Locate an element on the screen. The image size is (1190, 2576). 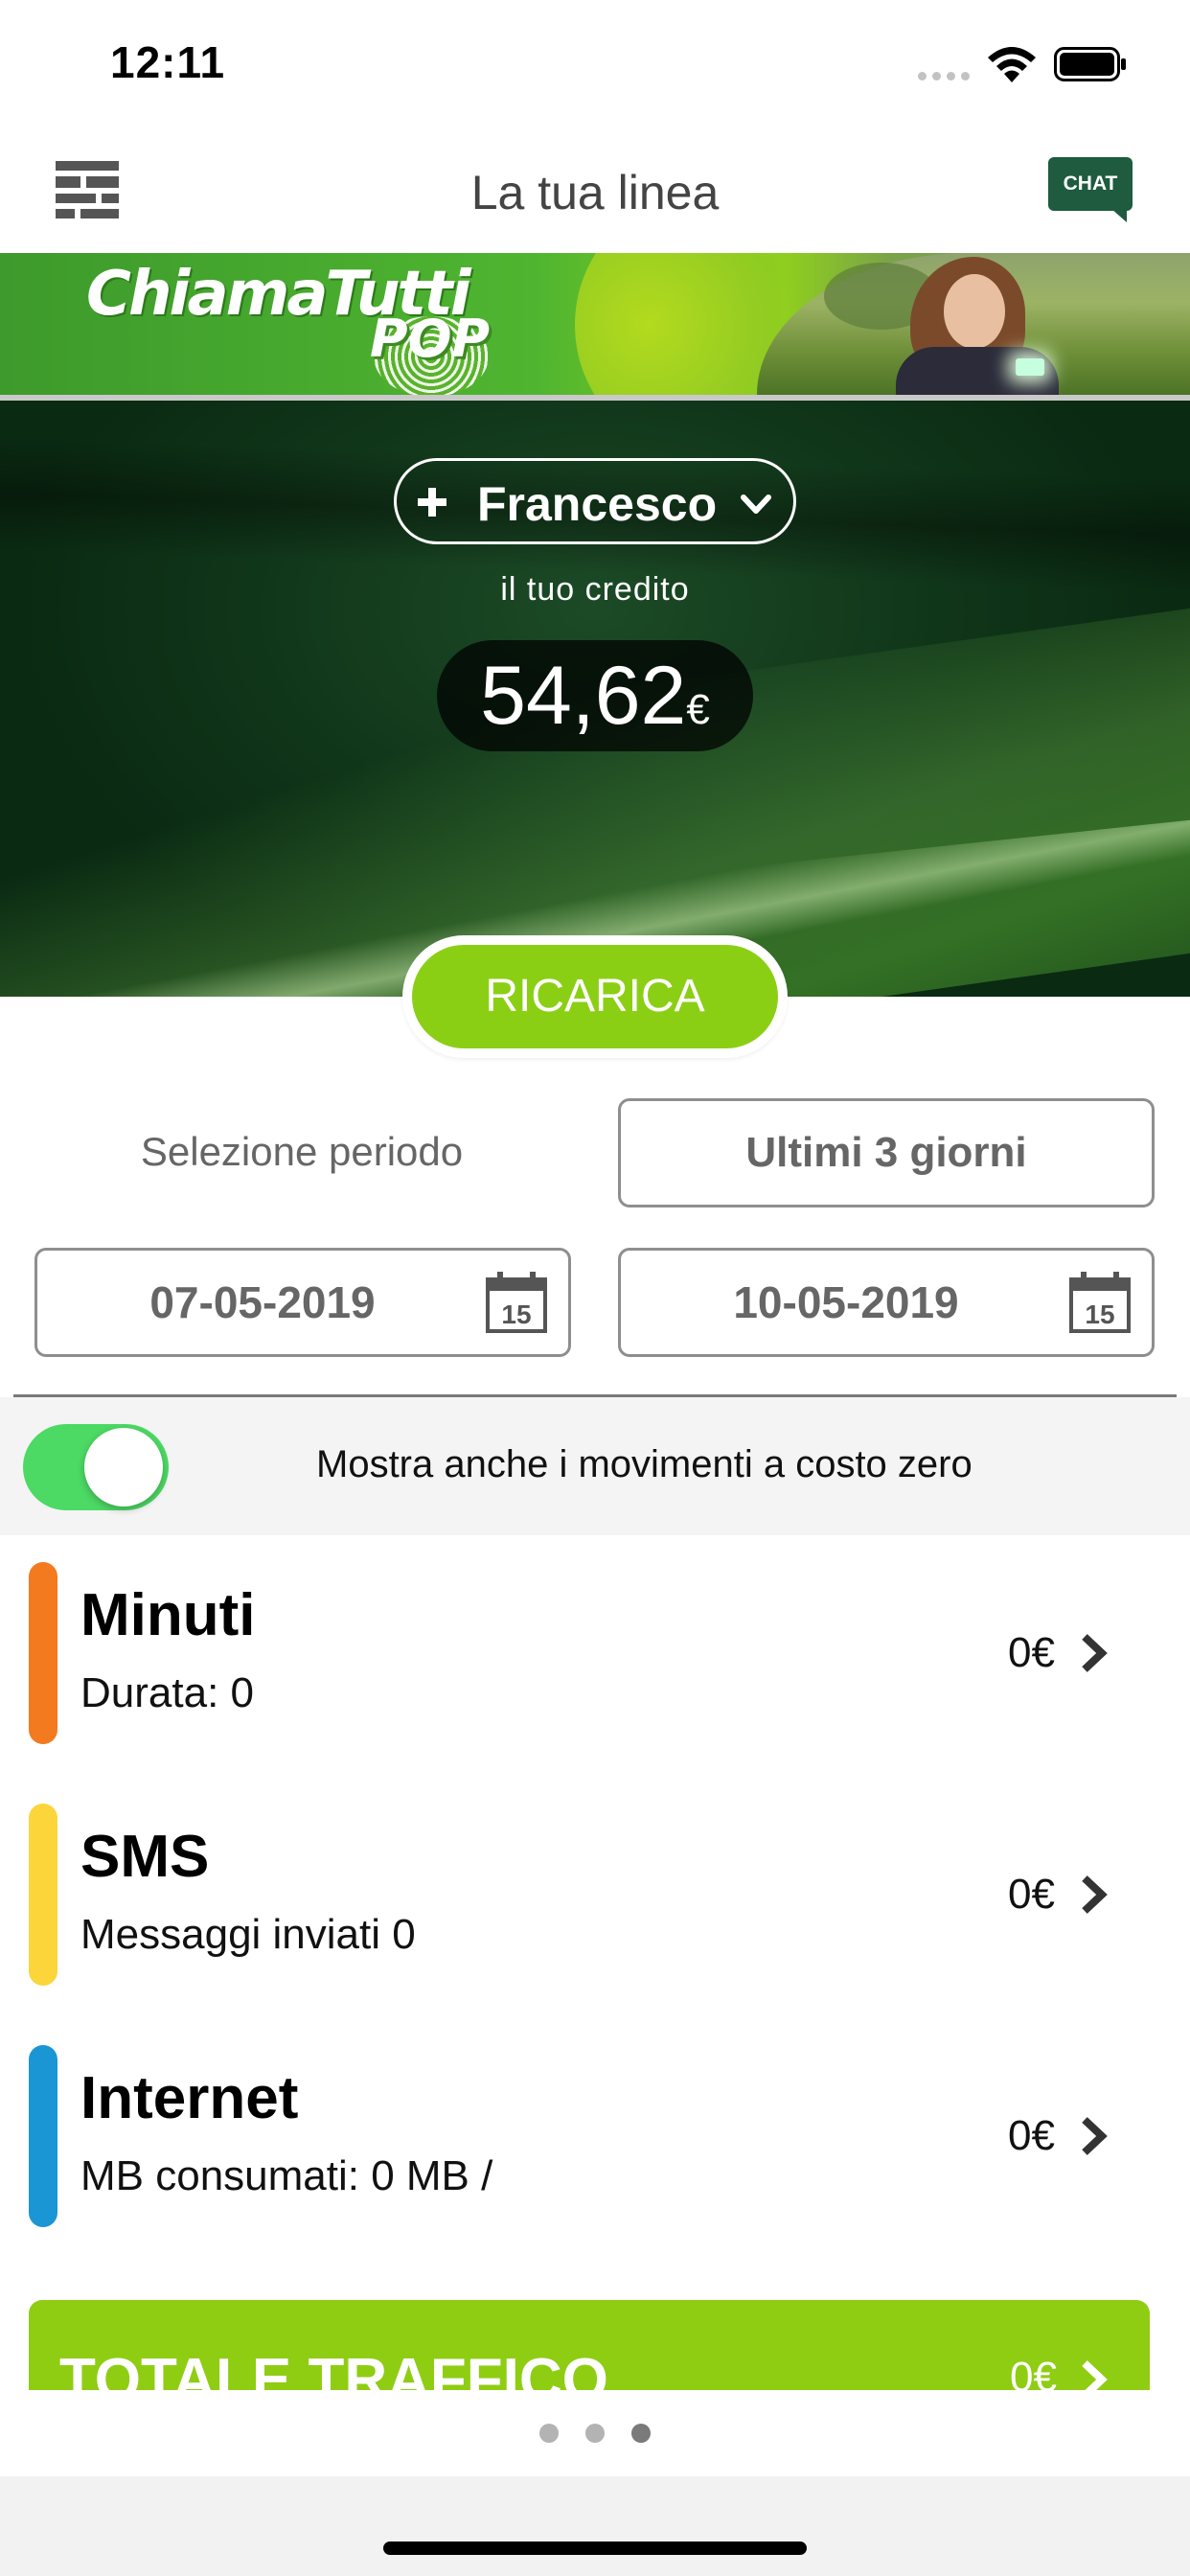
page-dot-active is located at coordinates (641, 2433).